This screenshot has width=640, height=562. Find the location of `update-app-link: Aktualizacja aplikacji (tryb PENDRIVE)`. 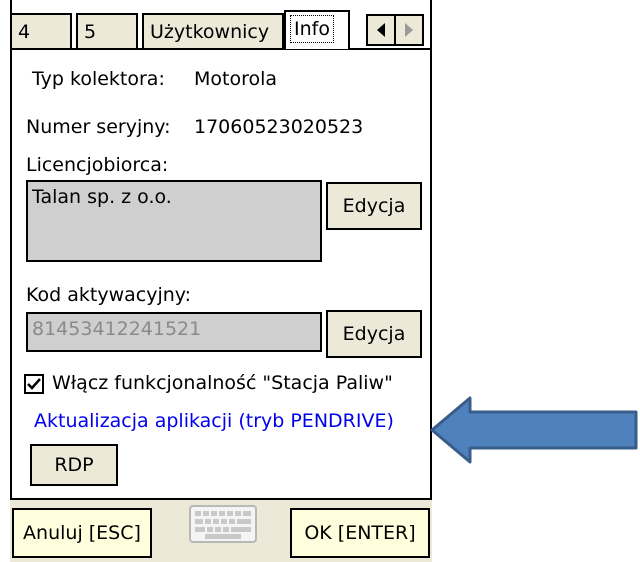

update-app-link: Aktualizacja aplikacji (tryb PENDRIVE) is located at coordinates (214, 421).